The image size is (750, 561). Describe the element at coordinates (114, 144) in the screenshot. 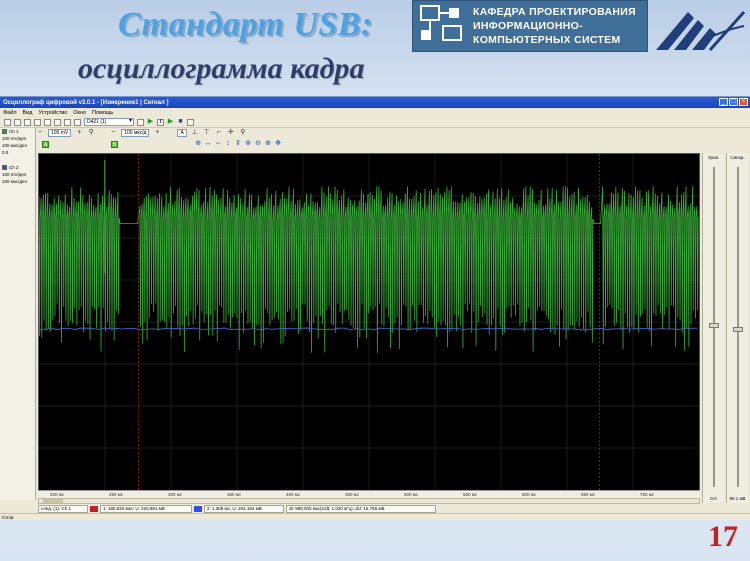

I see `marker-b: B` at that location.